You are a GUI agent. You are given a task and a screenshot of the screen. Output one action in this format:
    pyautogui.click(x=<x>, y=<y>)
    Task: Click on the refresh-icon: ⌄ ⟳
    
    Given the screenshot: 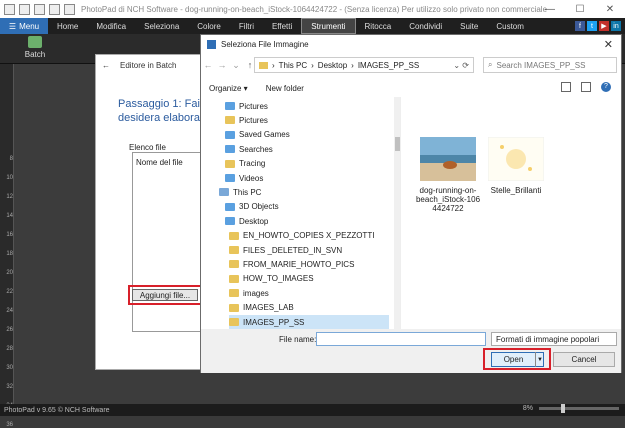 What is the action you would take?
    pyautogui.click(x=461, y=65)
    